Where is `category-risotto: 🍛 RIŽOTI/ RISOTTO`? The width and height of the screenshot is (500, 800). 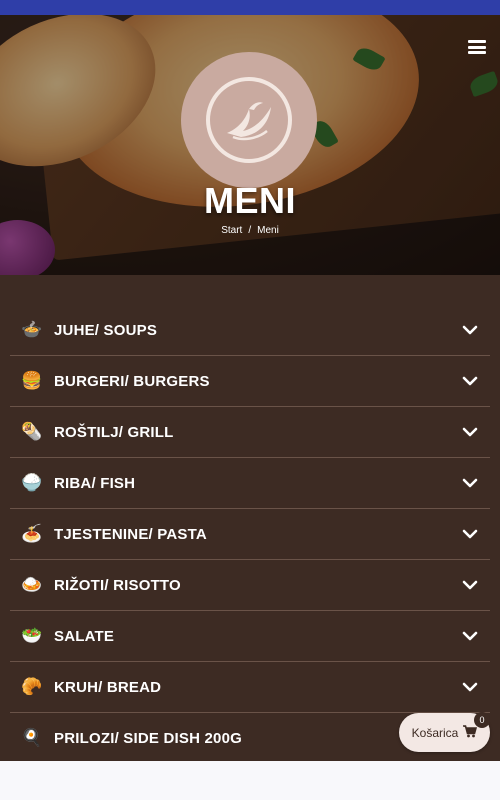
category-risotto: 🍛 RIŽOTI/ RISOTTO is located at coordinates (250, 585).